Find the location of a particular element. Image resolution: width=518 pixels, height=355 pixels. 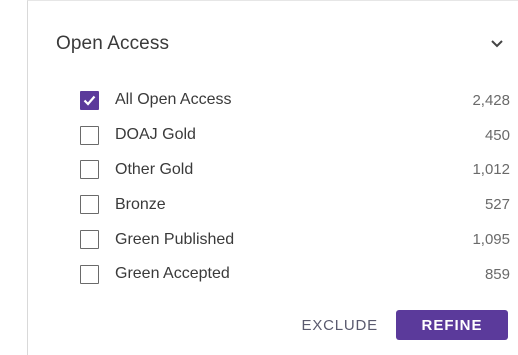

option-label: Other Gold is located at coordinates (154, 169).